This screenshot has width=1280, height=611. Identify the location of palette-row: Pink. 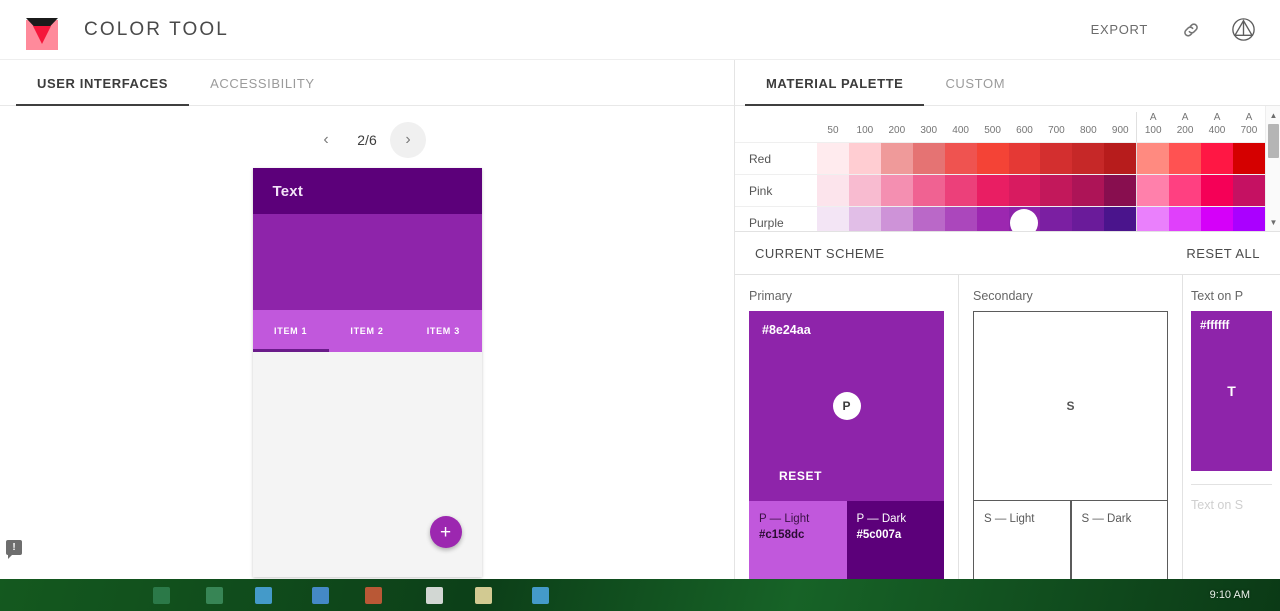
(1000, 190).